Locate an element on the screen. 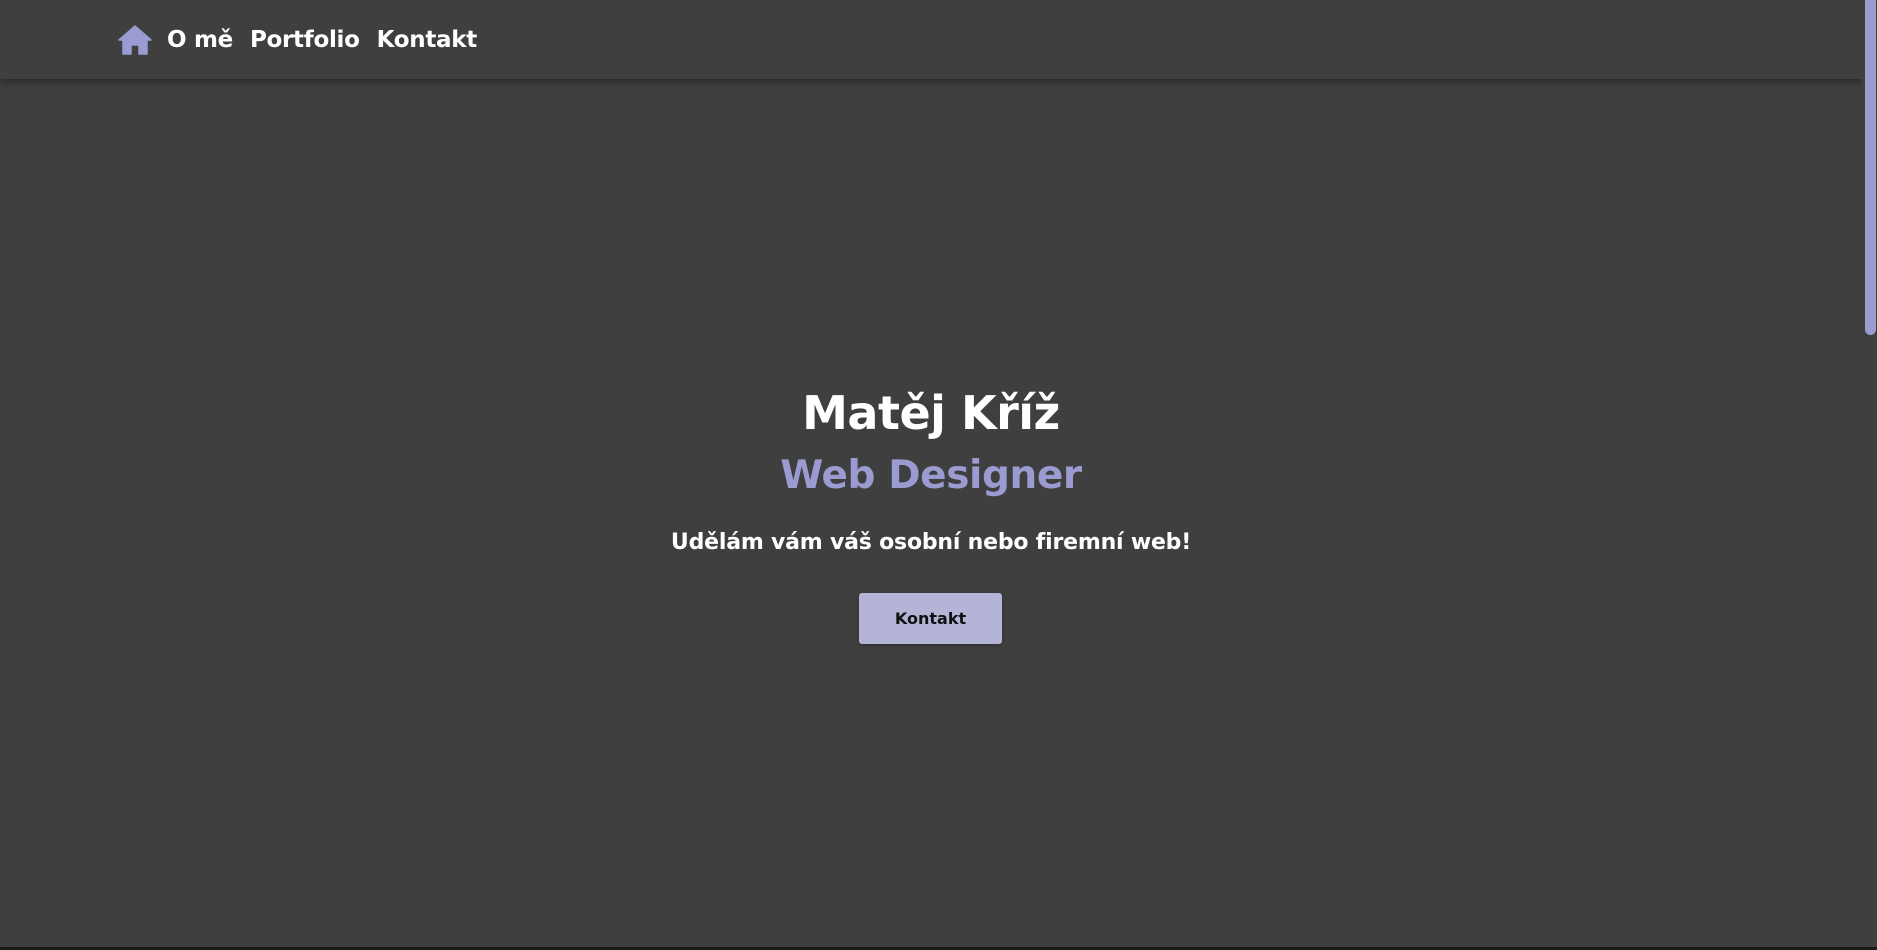  home-icon is located at coordinates (135, 40).